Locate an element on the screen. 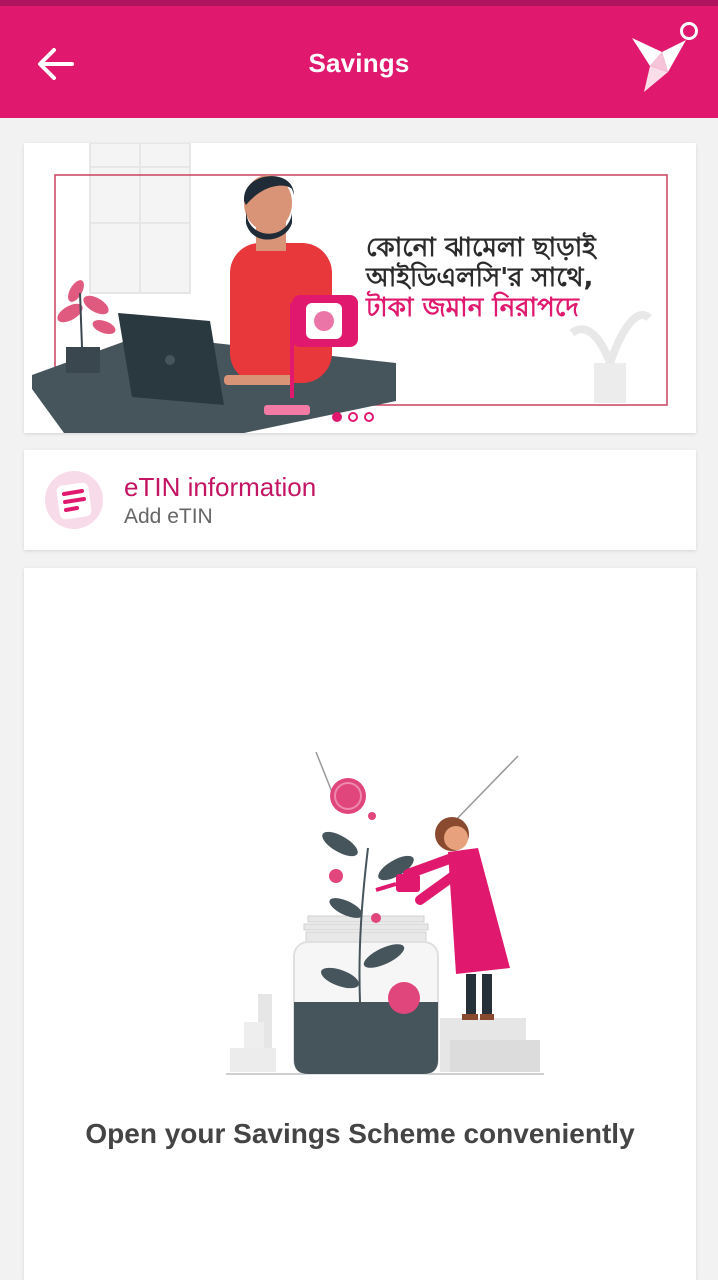  etin-information-card: eTIN information Add eTIN is located at coordinates (360, 500).